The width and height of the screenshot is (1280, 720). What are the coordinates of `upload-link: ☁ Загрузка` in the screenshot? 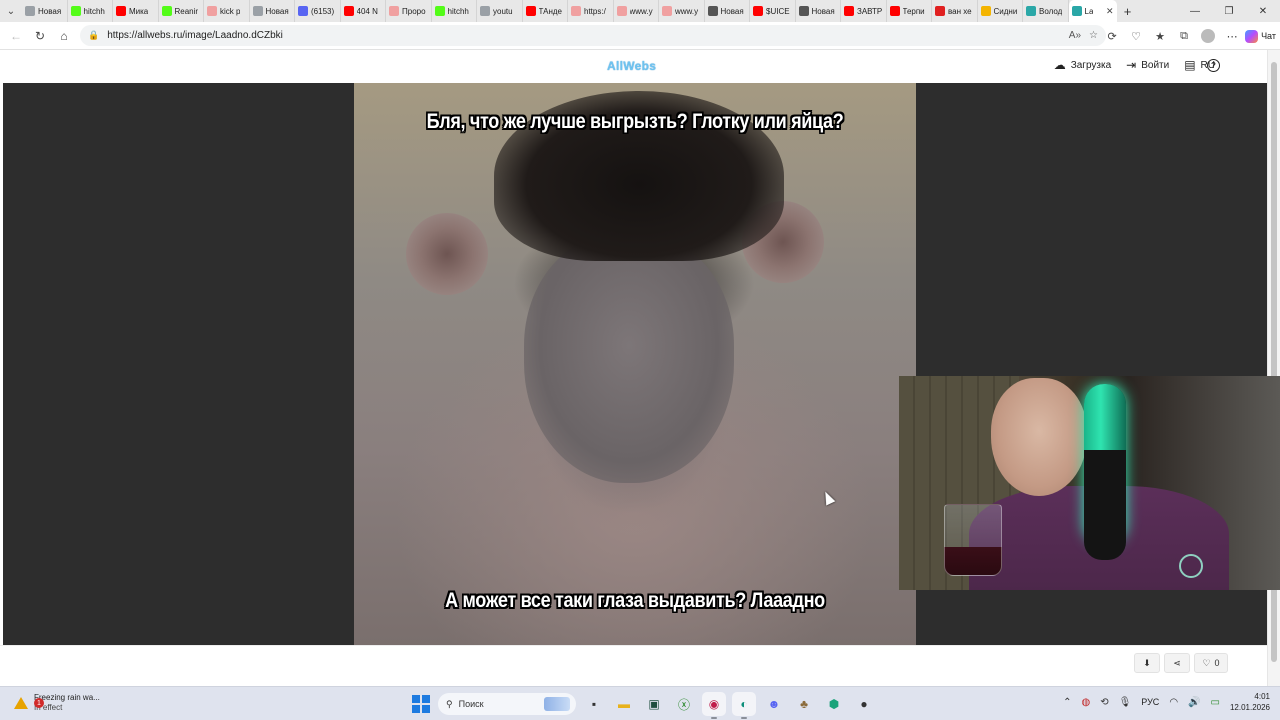 It's located at (1082, 65).